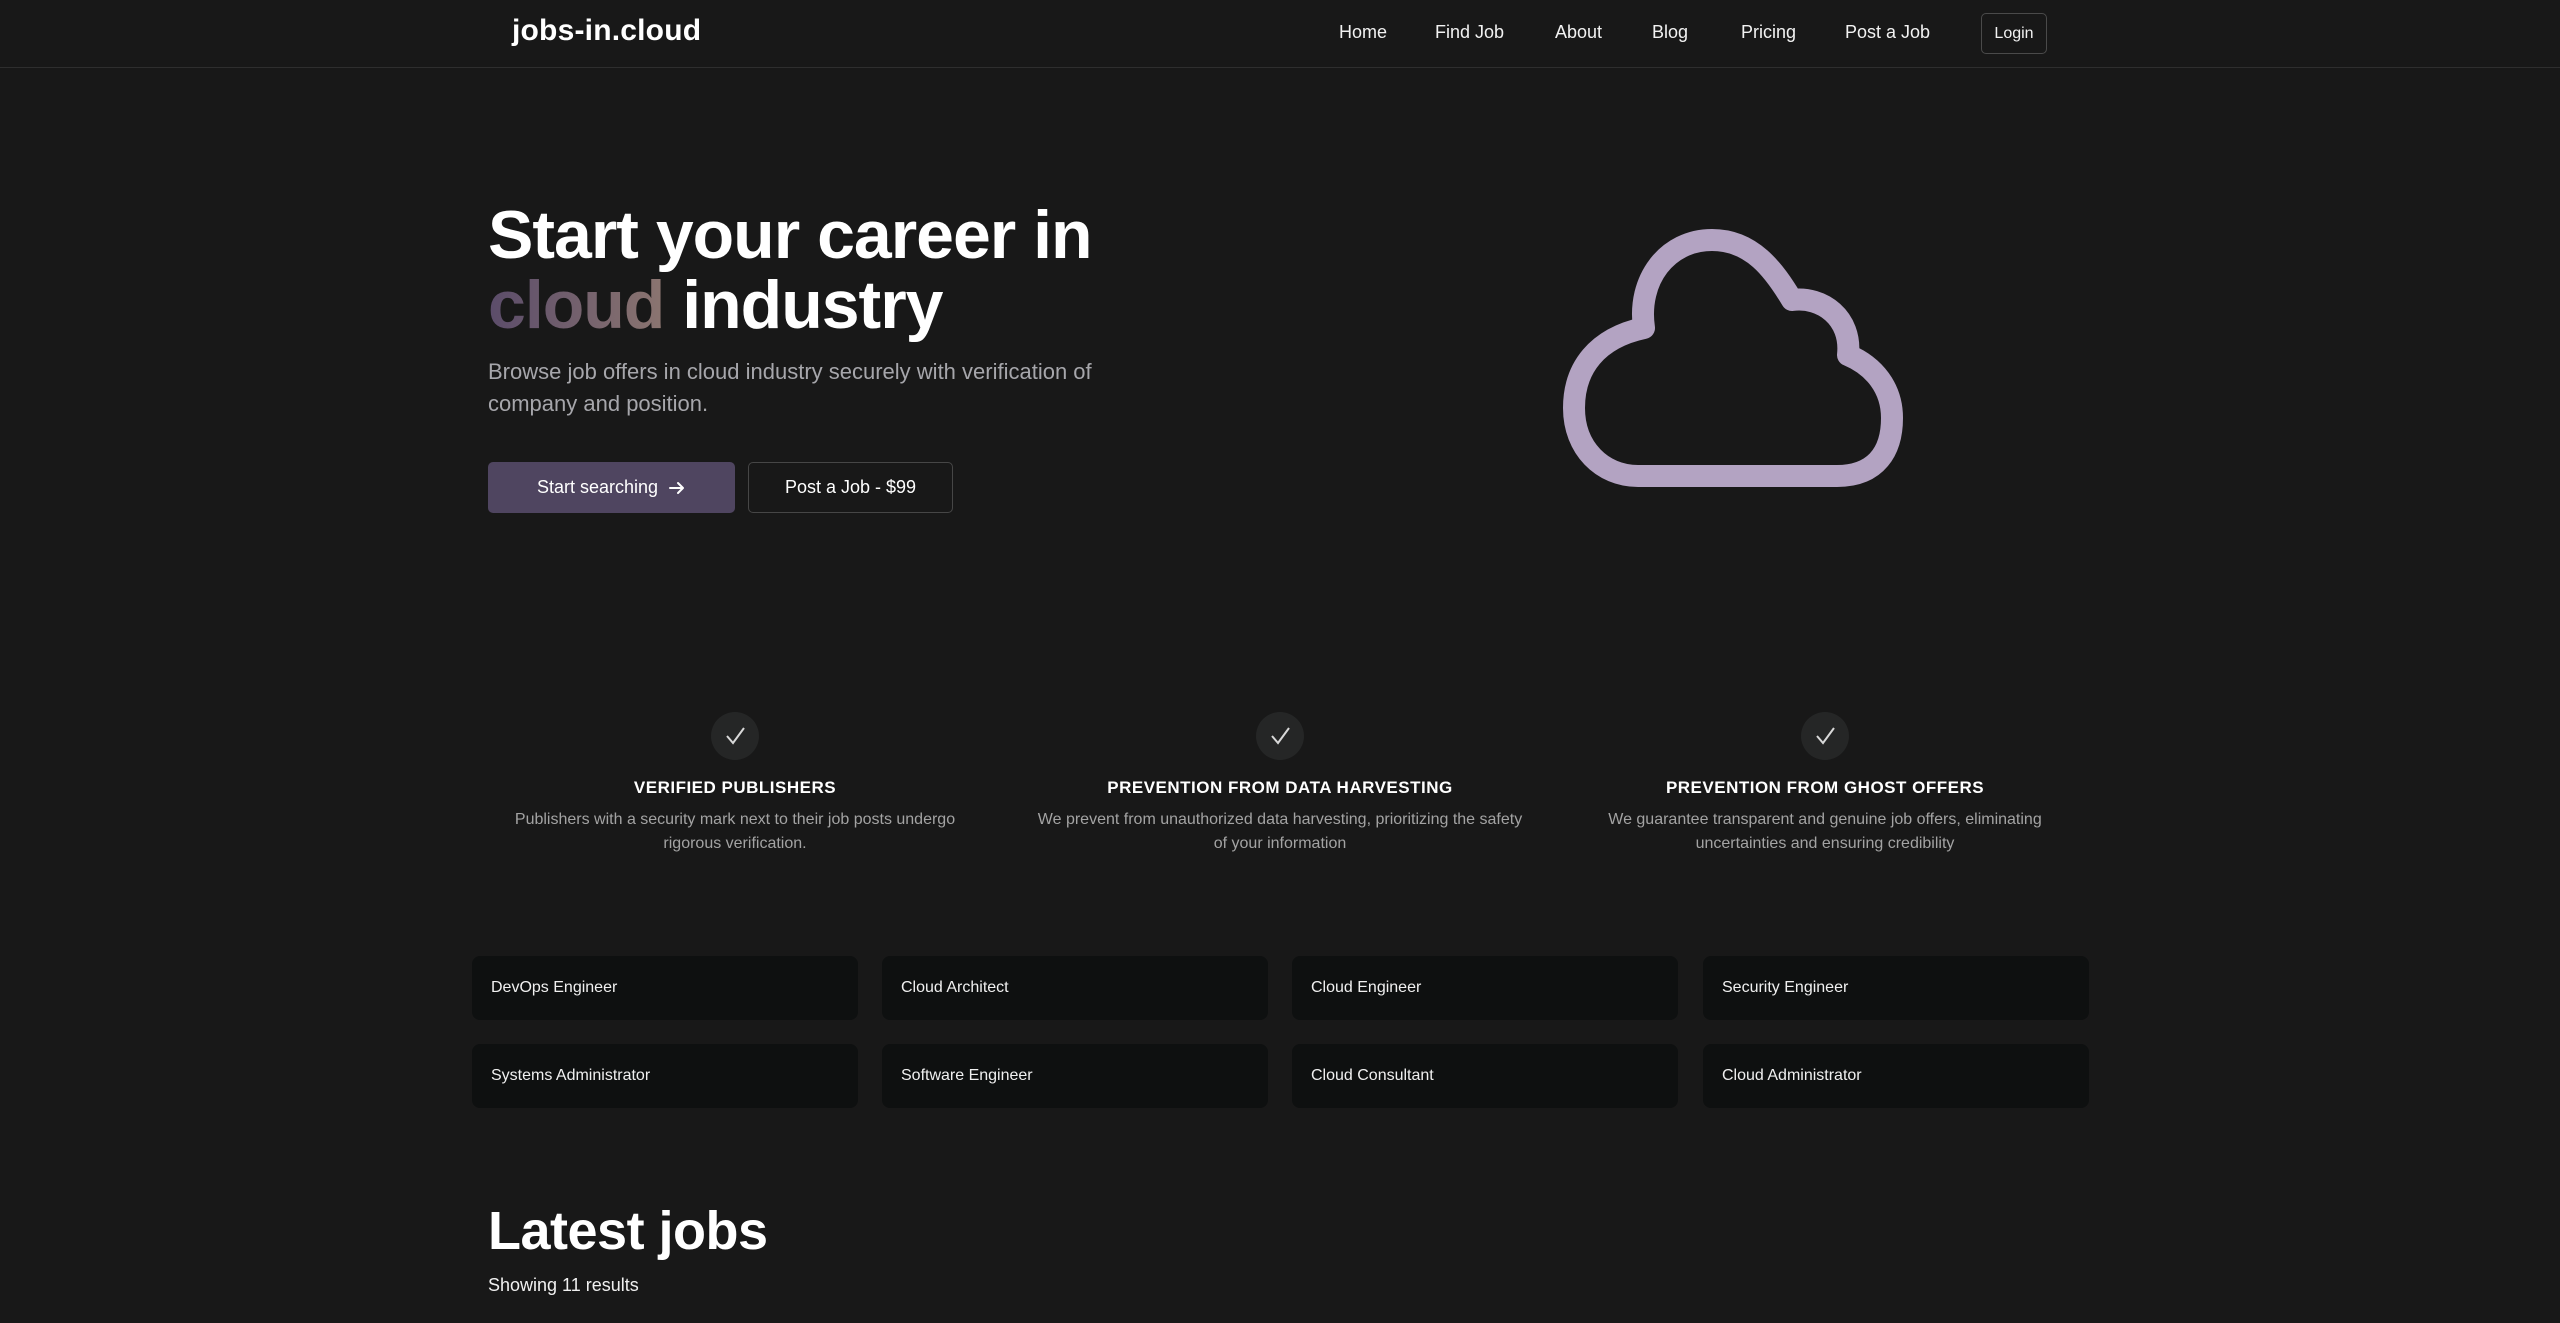  What do you see at coordinates (1280, 787) in the screenshot?
I see `feature-title: PREVENTION FROM DATA HARVESTING` at bounding box center [1280, 787].